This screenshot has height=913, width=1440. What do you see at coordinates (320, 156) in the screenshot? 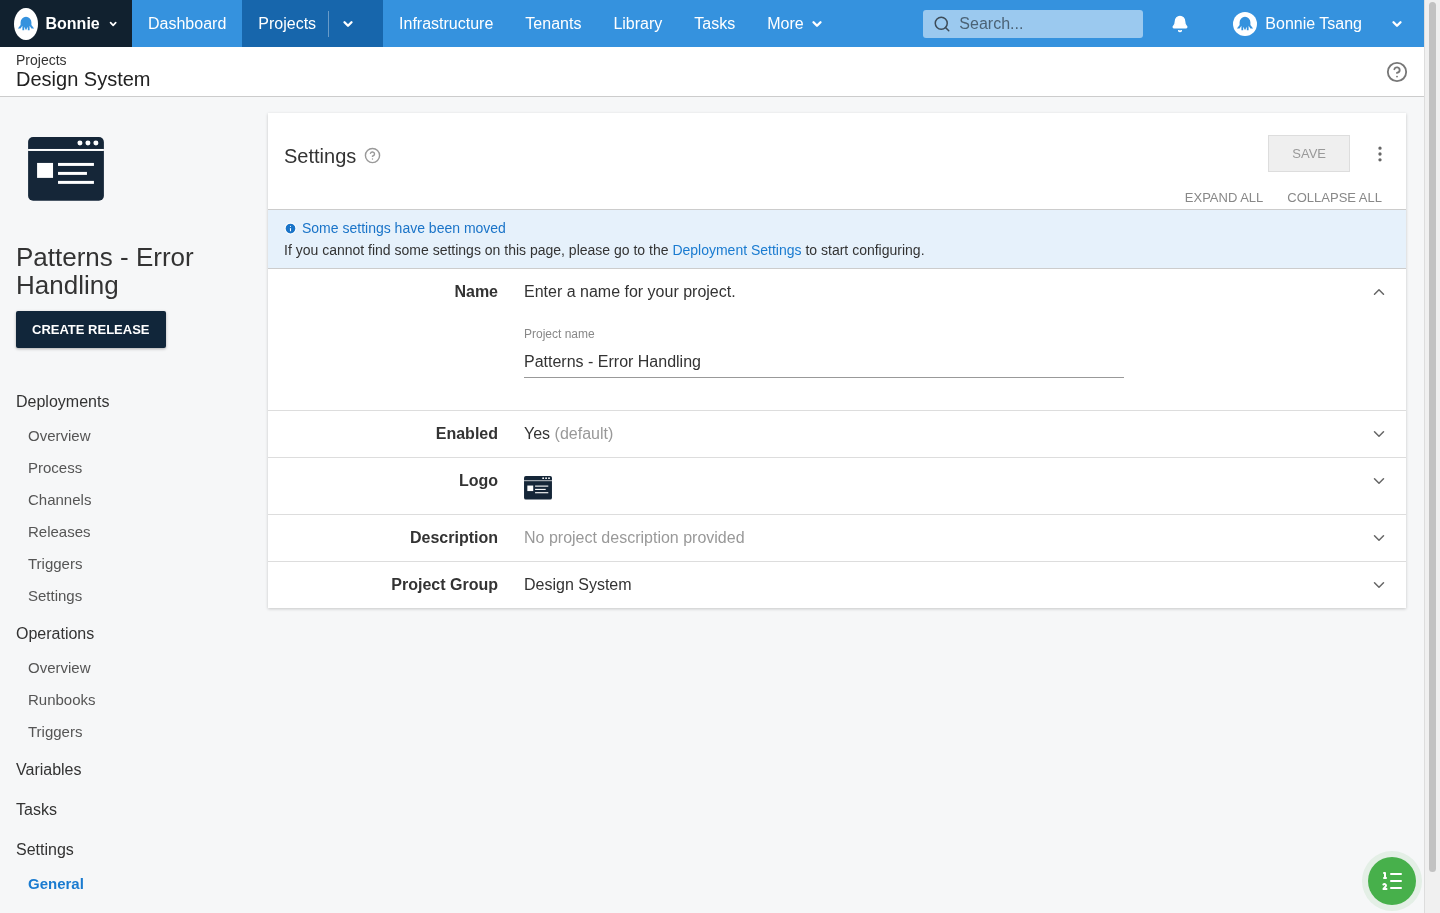
I see `card-title: Settings` at bounding box center [320, 156].